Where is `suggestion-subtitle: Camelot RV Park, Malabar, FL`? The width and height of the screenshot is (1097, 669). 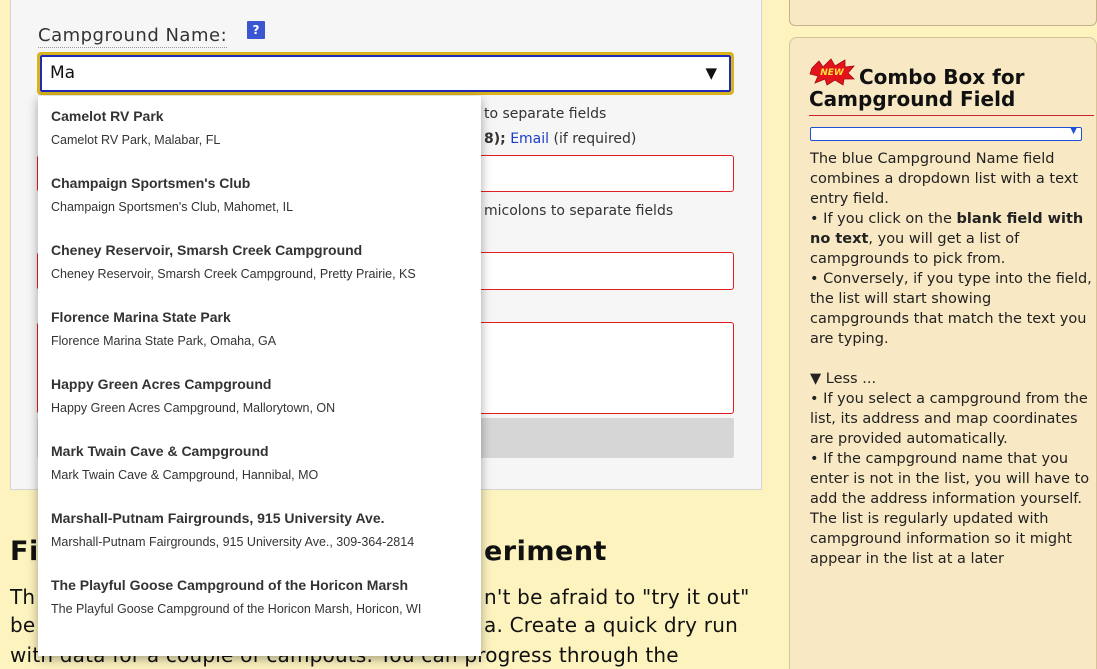
suggestion-subtitle: Camelot RV Park, Malabar, FL is located at coordinates (136, 140).